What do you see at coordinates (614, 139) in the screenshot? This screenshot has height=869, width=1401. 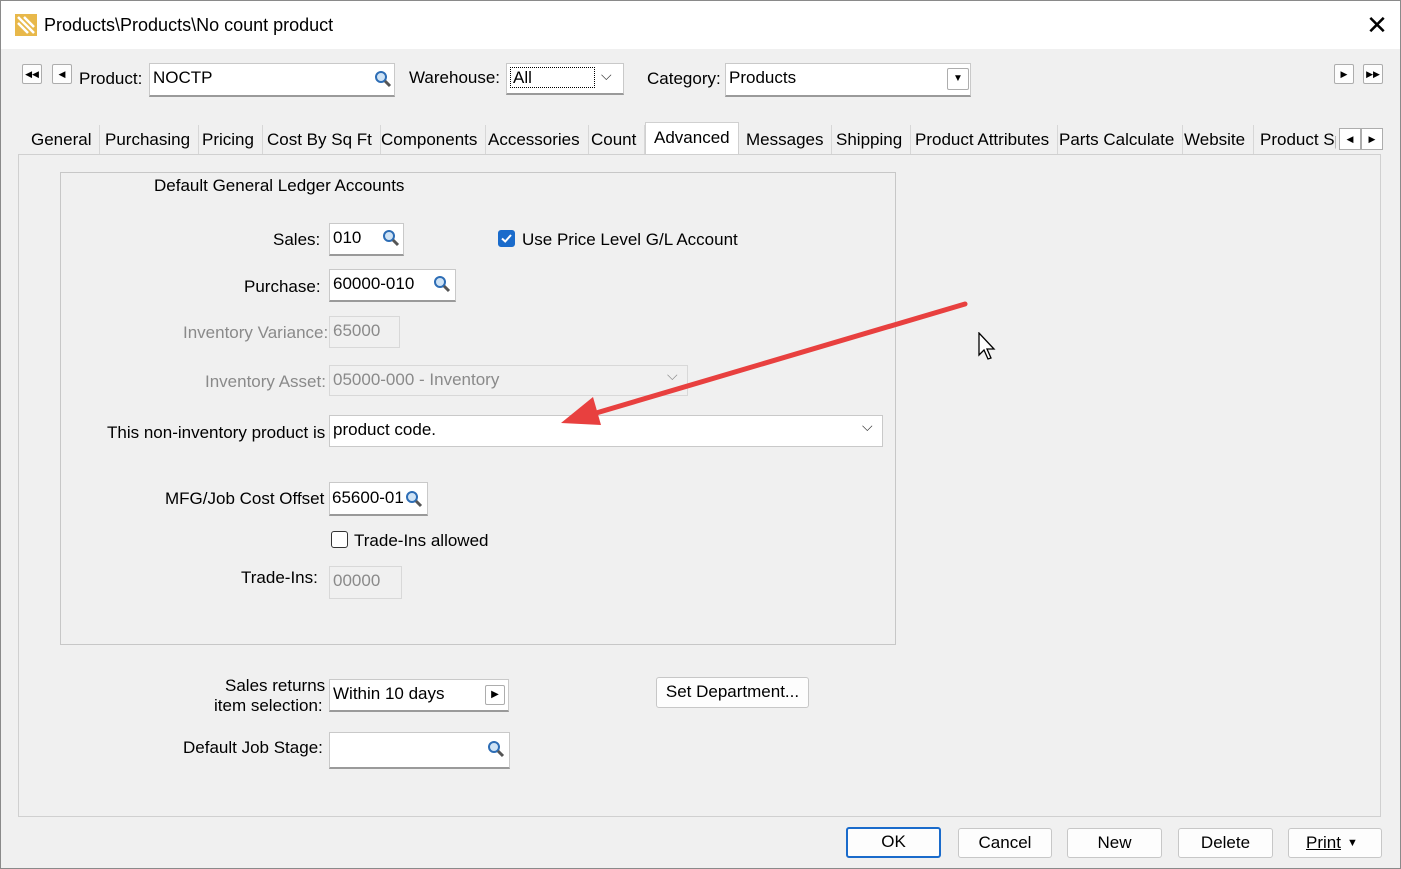 I see `tab-count: Count` at bounding box center [614, 139].